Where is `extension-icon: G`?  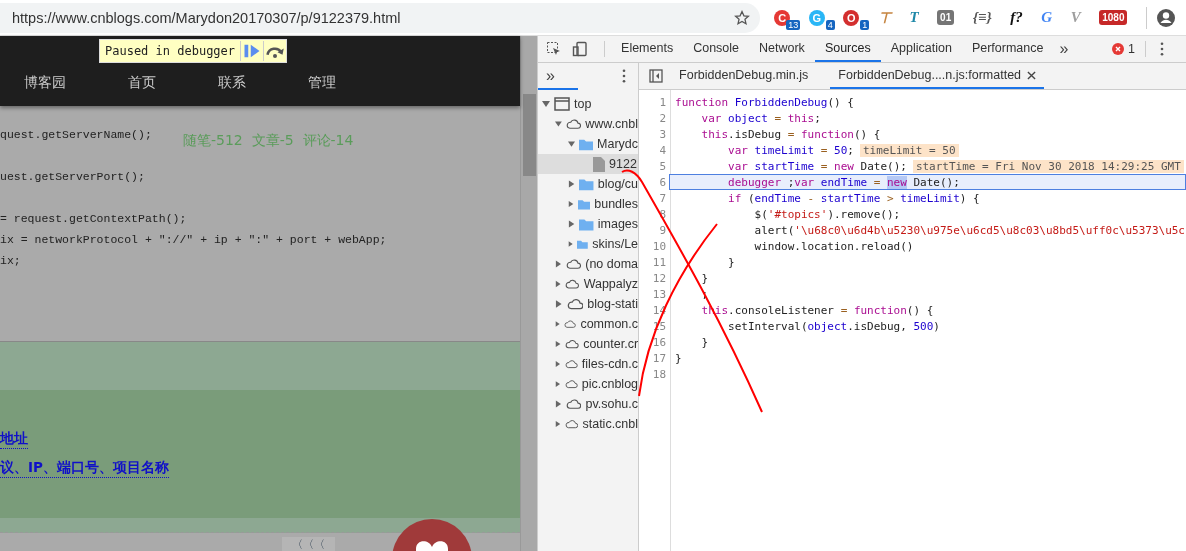 extension-icon: G is located at coordinates (1052, 17).